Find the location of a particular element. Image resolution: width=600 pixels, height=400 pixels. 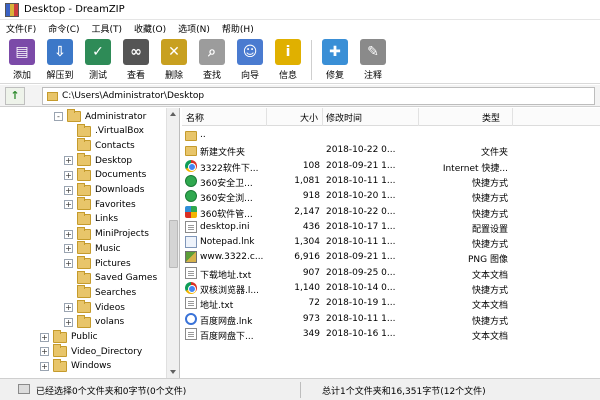

tree-item: + Favorites is located at coordinates (100, 204).